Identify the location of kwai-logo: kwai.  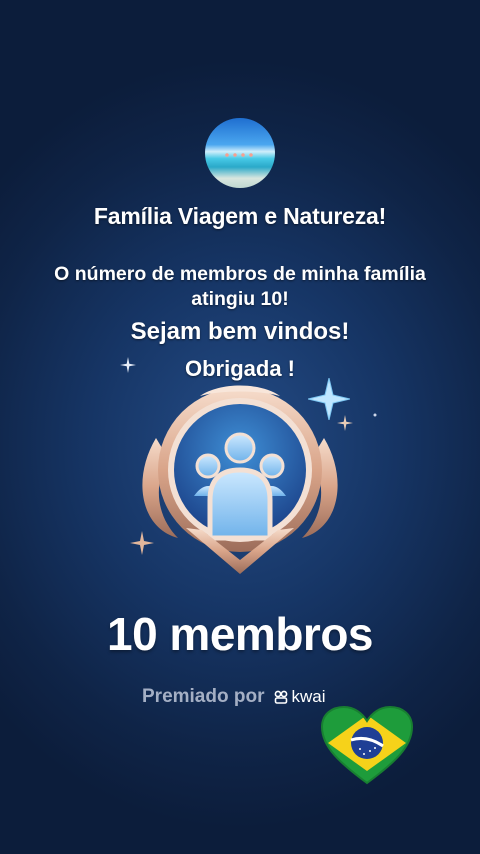
(300, 697).